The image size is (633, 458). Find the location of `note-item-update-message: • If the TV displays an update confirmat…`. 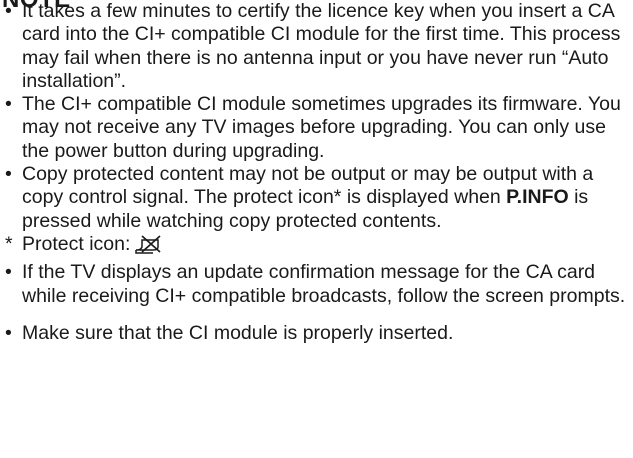

note-item-update-message: • If the TV displays an update confirmat… is located at coordinates (316, 284).